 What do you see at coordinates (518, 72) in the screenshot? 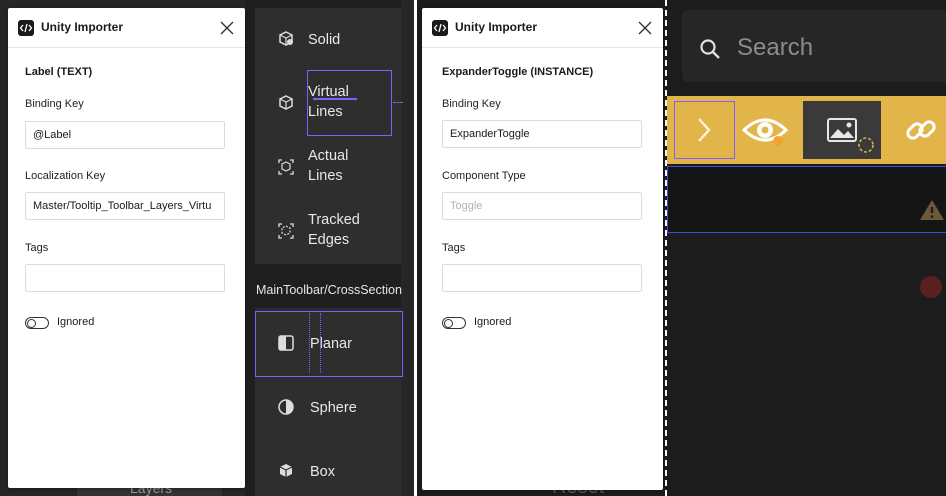
I see `layer-title: ExpanderToggle (INSTANCE)` at bounding box center [518, 72].